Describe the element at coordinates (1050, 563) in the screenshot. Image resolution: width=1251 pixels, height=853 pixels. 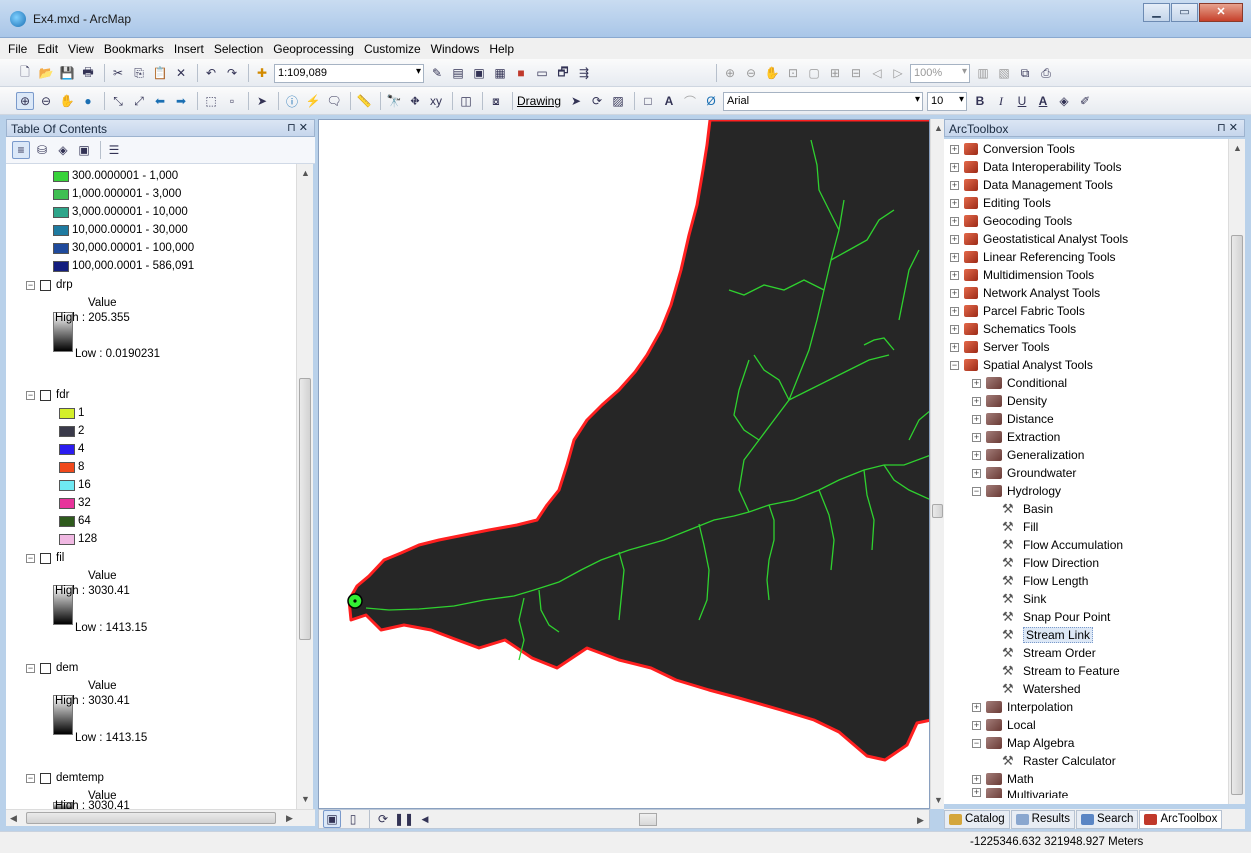
I see `tool-flow-direction: ⚒ Flow Direction` at that location.